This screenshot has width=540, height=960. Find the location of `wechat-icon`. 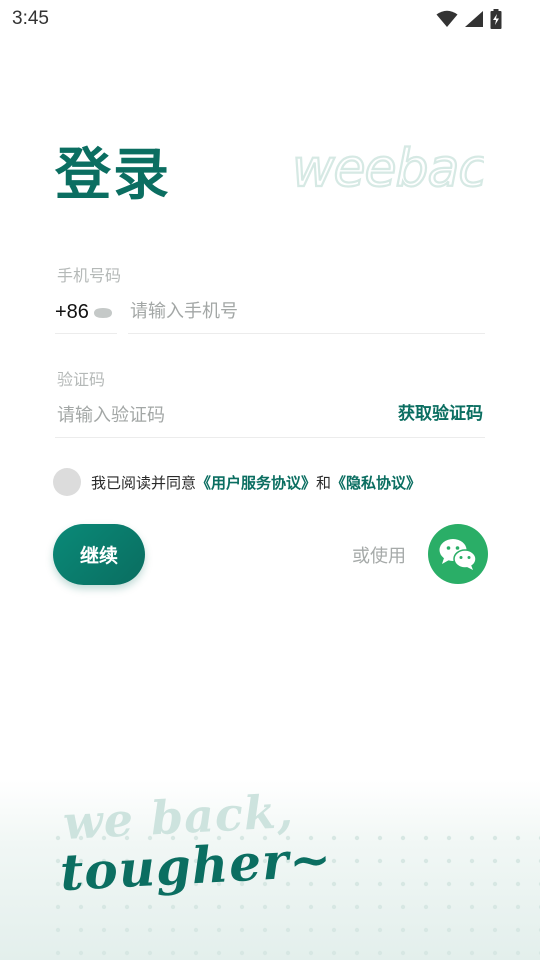

wechat-icon is located at coordinates (458, 554).